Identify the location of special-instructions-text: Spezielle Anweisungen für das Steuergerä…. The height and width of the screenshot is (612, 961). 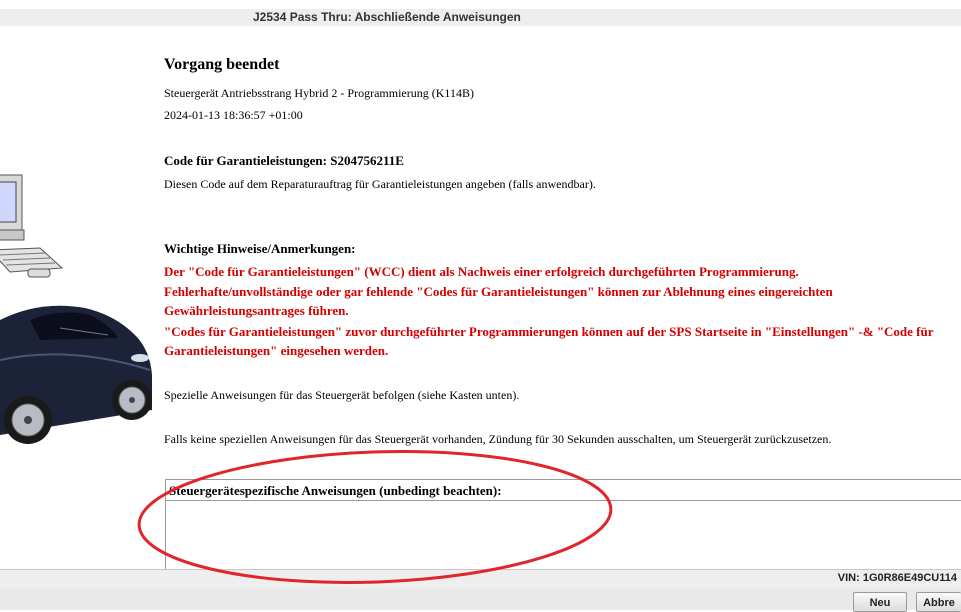
(342, 395).